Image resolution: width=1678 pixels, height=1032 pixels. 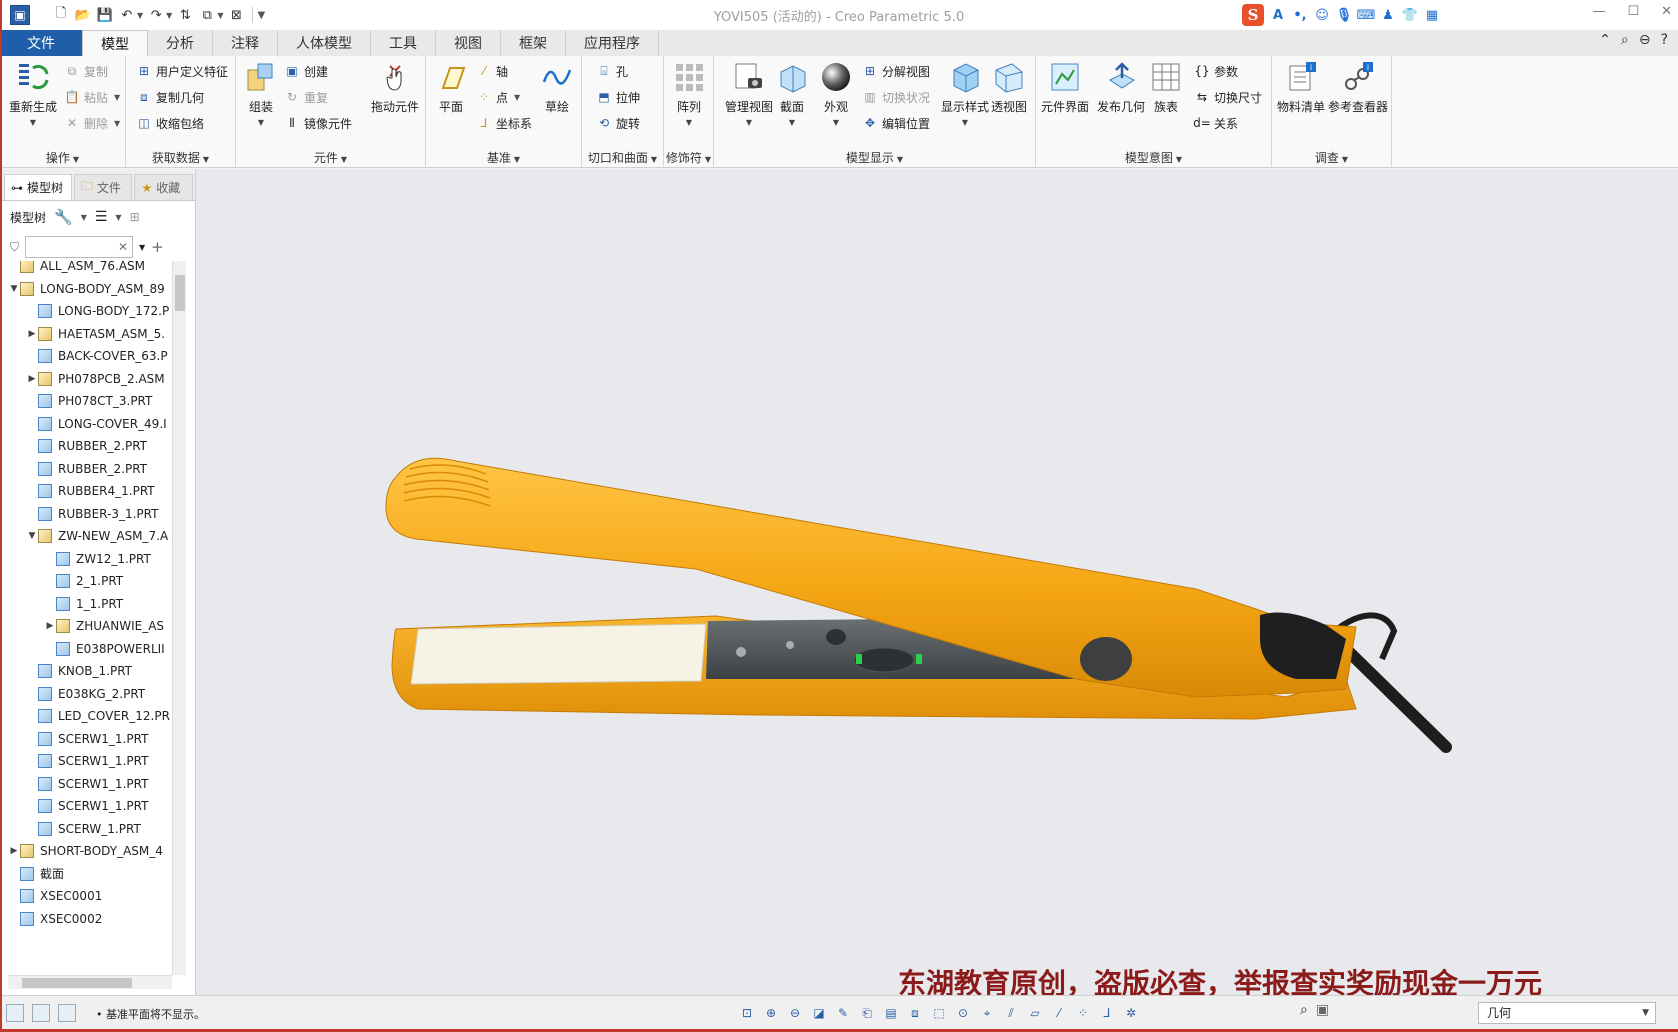 I want to click on perspective-quick-icon: ⬚, so click(x=939, y=1013).